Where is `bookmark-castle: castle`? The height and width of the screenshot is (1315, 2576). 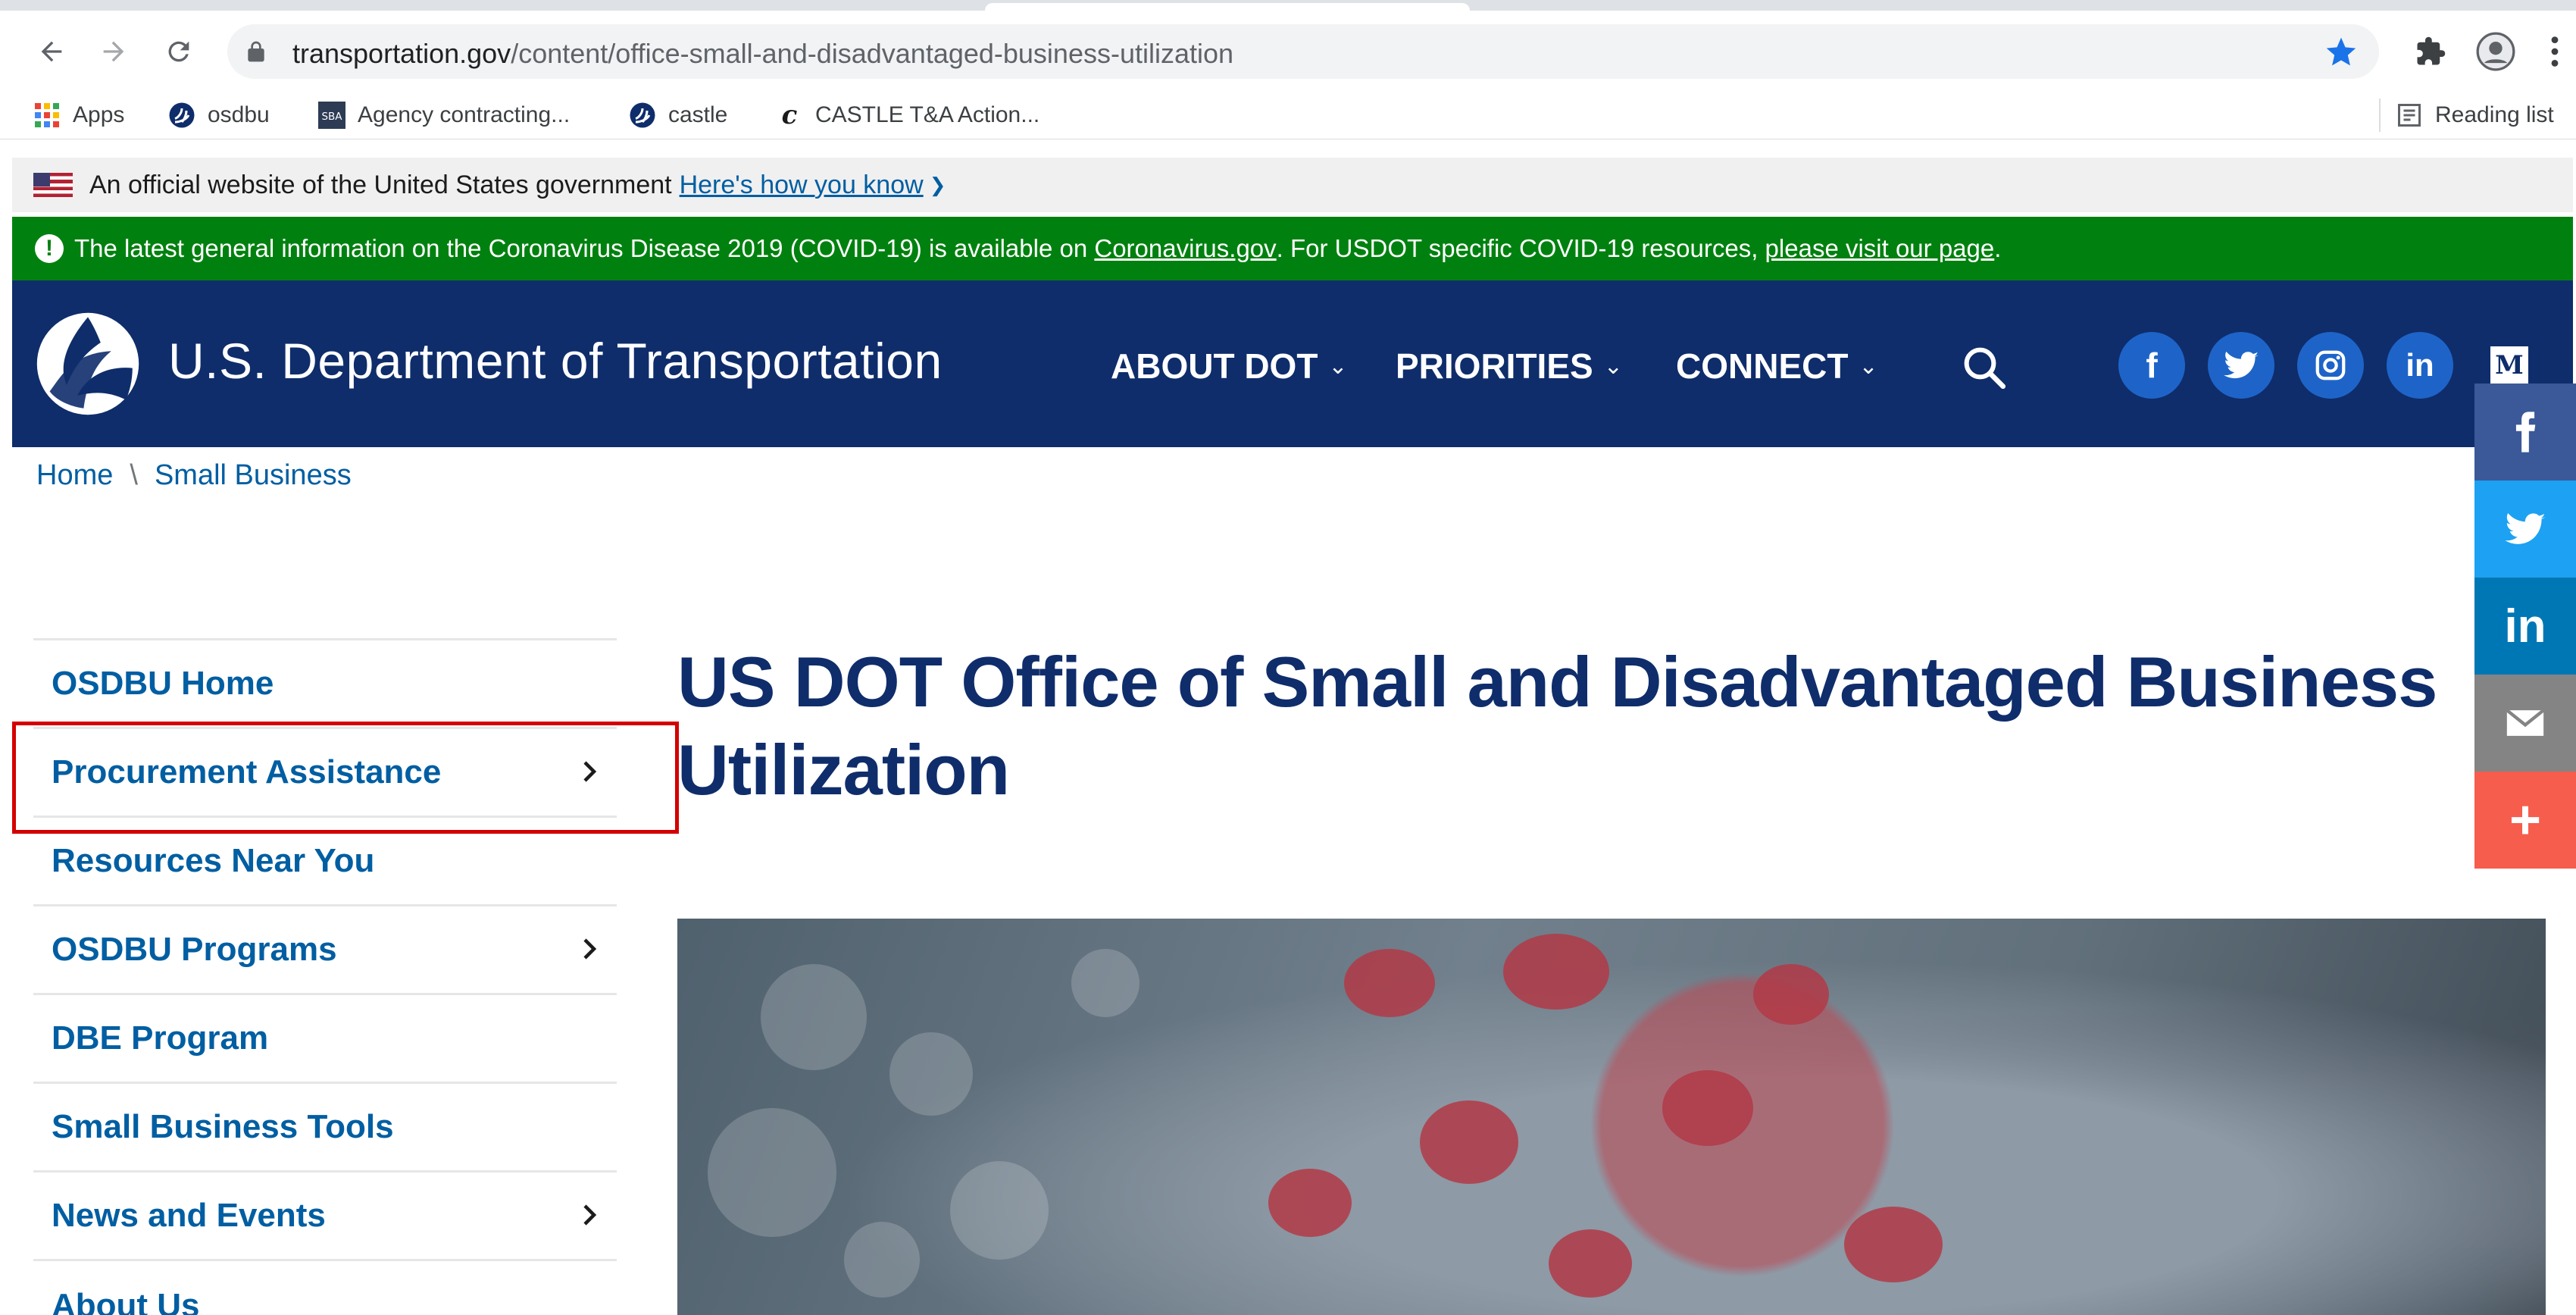
bookmark-castle: castle is located at coordinates (678, 115).